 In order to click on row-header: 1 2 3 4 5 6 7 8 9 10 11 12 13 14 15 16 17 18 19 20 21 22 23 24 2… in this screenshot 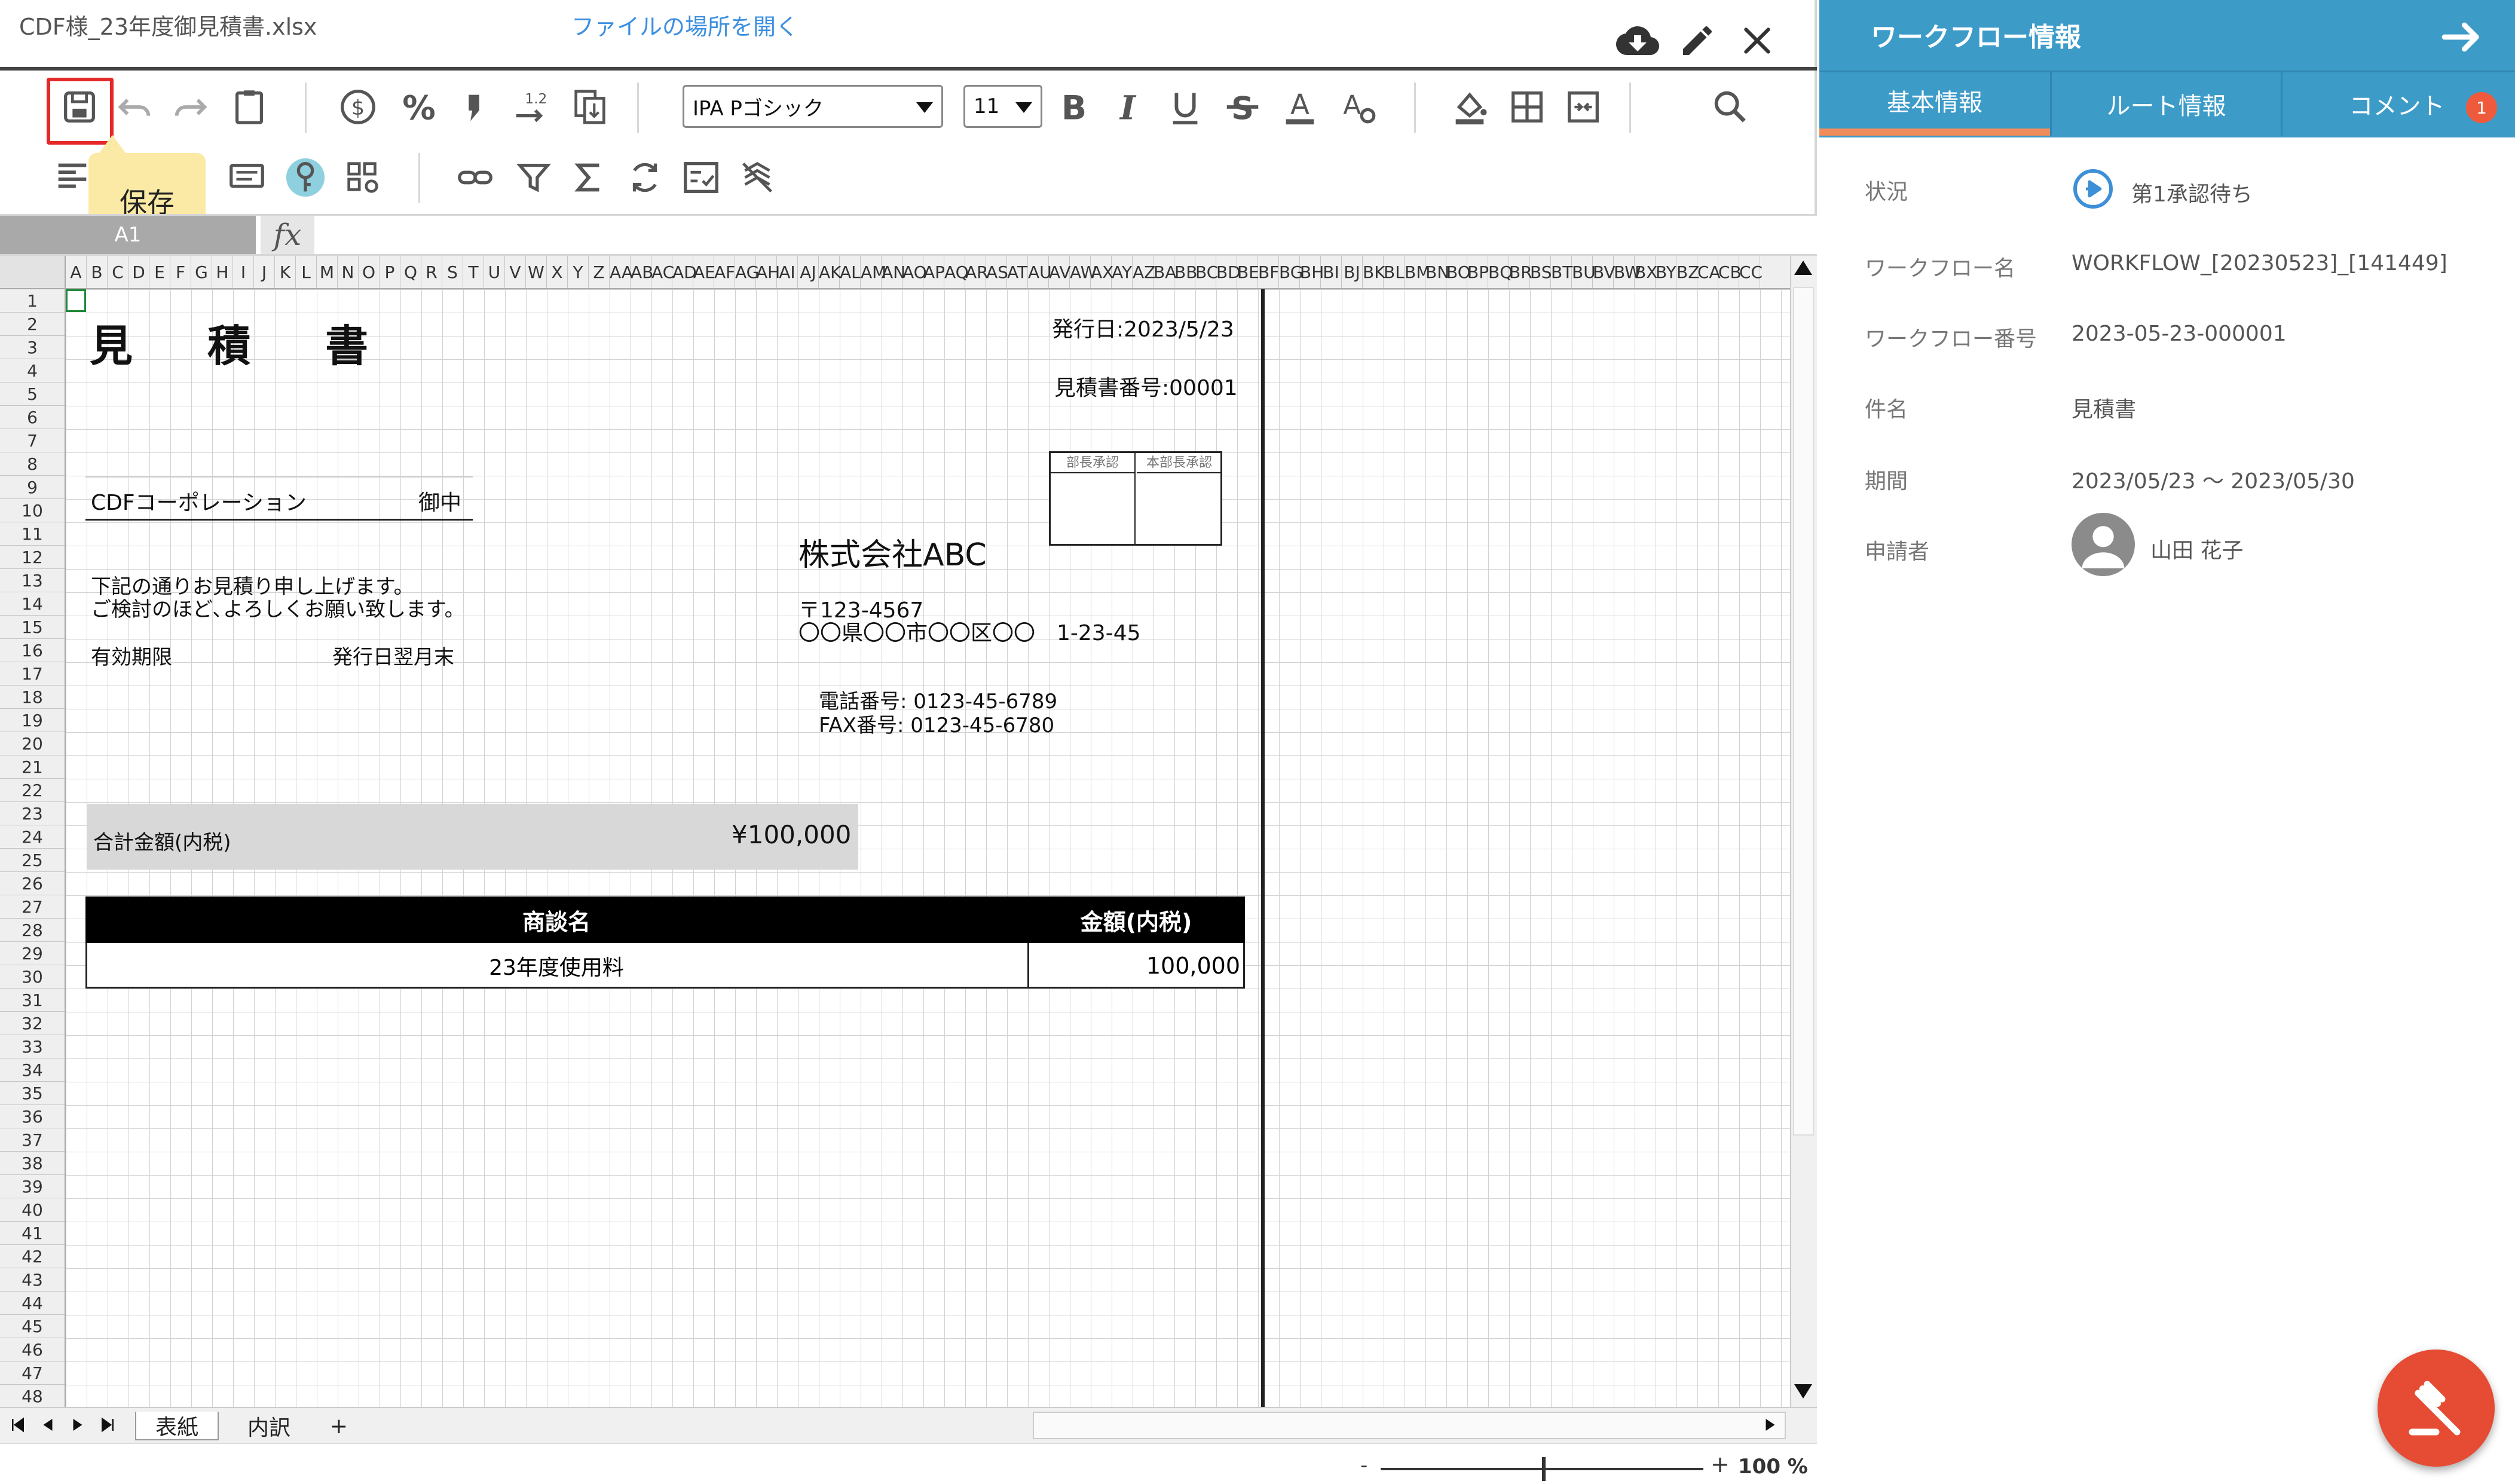, I will do `click(33, 848)`.